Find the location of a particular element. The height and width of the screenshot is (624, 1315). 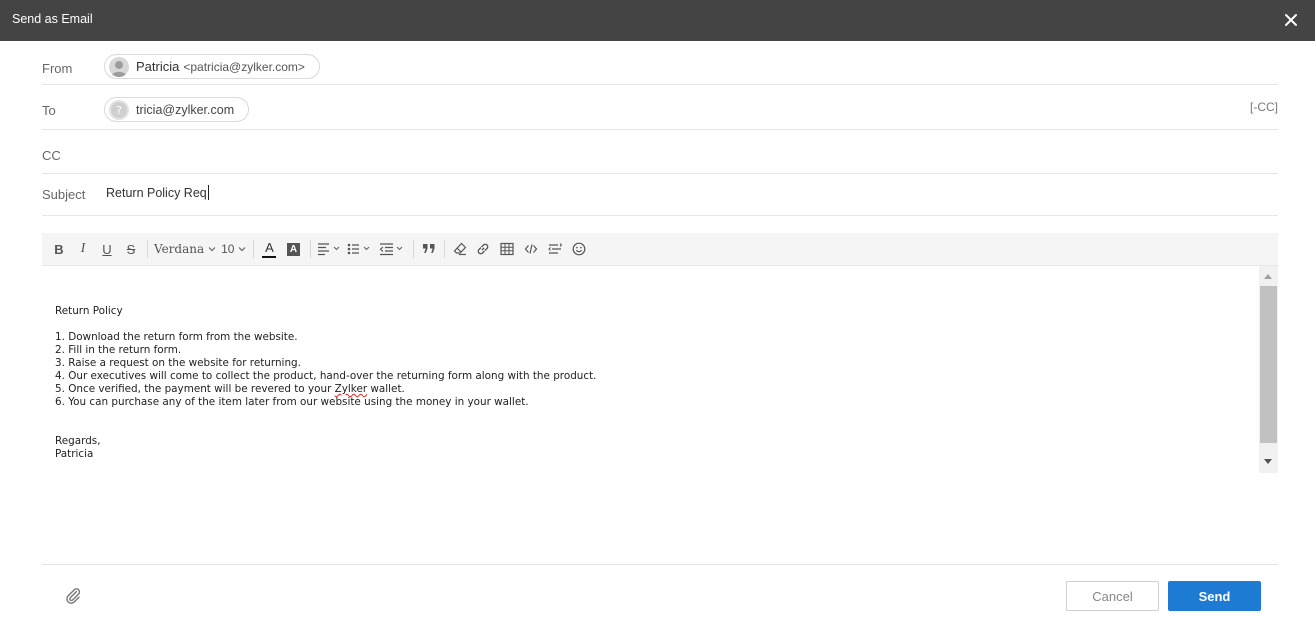

text-color-letter: A is located at coordinates (269, 247).